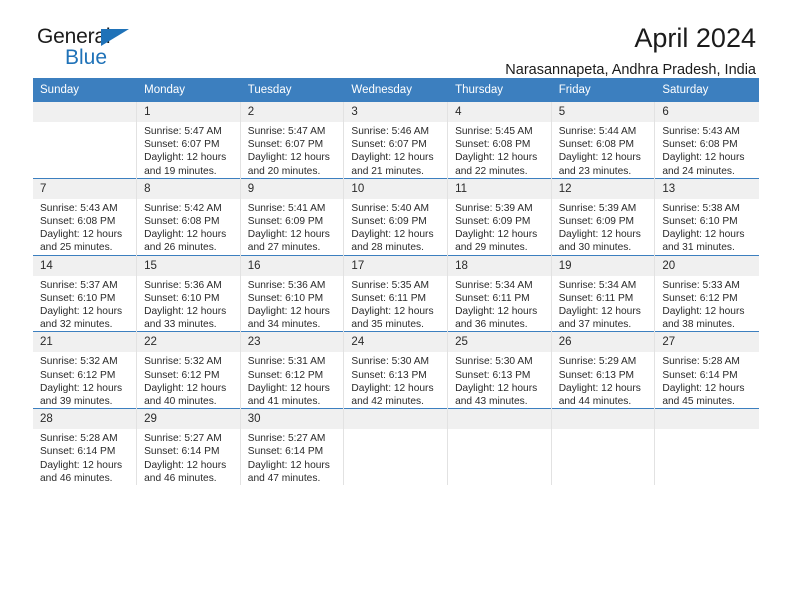  Describe the element at coordinates (85, 419) in the screenshot. I see `day-number: 28` at that location.